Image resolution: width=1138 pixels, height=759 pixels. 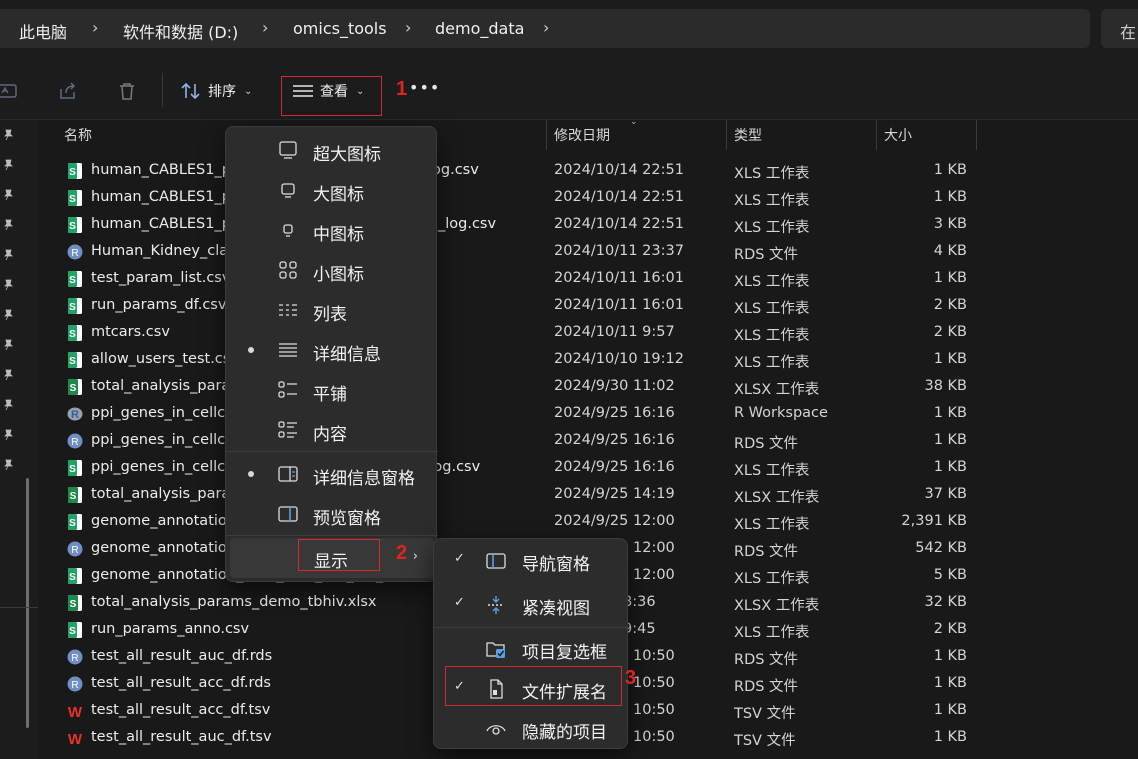 What do you see at coordinates (531, 605) in the screenshot?
I see `submenu-item-compact-view: ✓ 紧凑视图` at bounding box center [531, 605].